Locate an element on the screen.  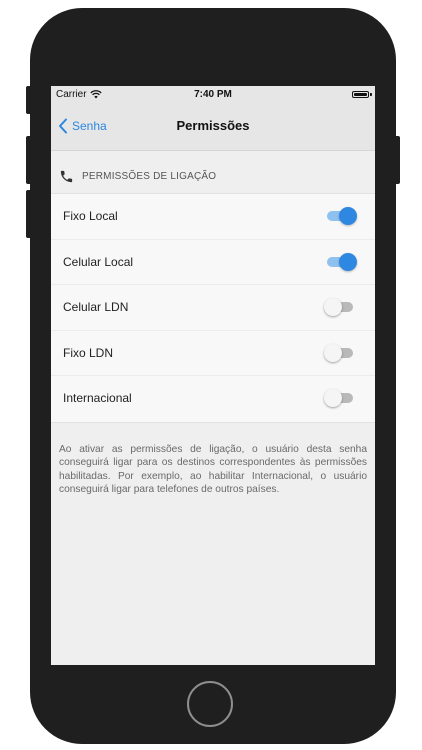
battery-icon is located at coordinates (360, 94).